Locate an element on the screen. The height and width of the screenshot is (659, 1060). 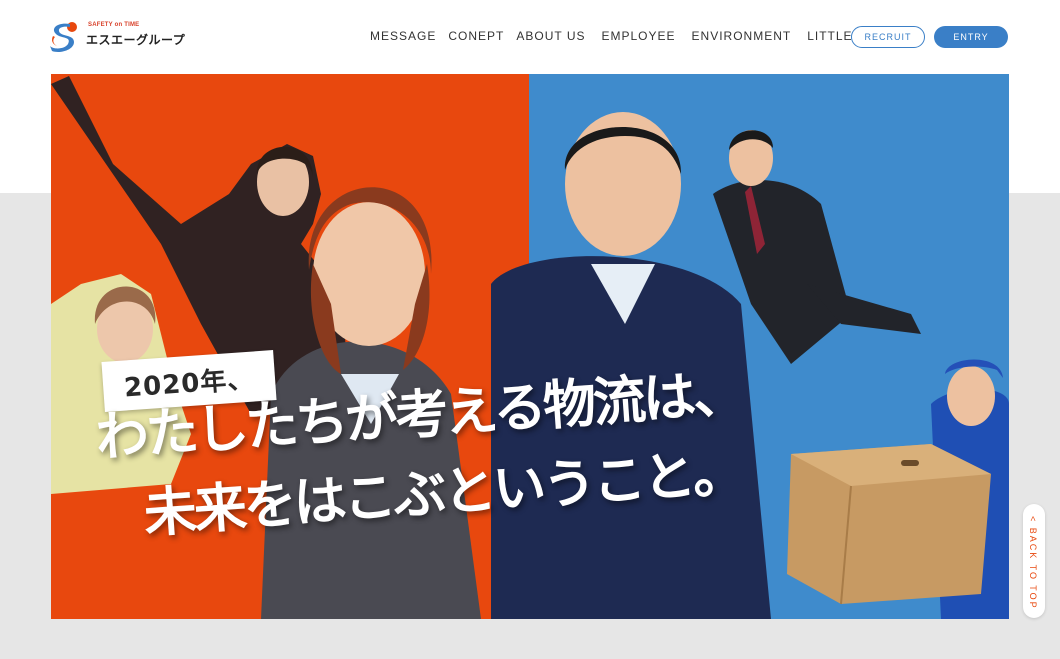
nav-item-about-us: ABOUT US is located at coordinates (550, 36).